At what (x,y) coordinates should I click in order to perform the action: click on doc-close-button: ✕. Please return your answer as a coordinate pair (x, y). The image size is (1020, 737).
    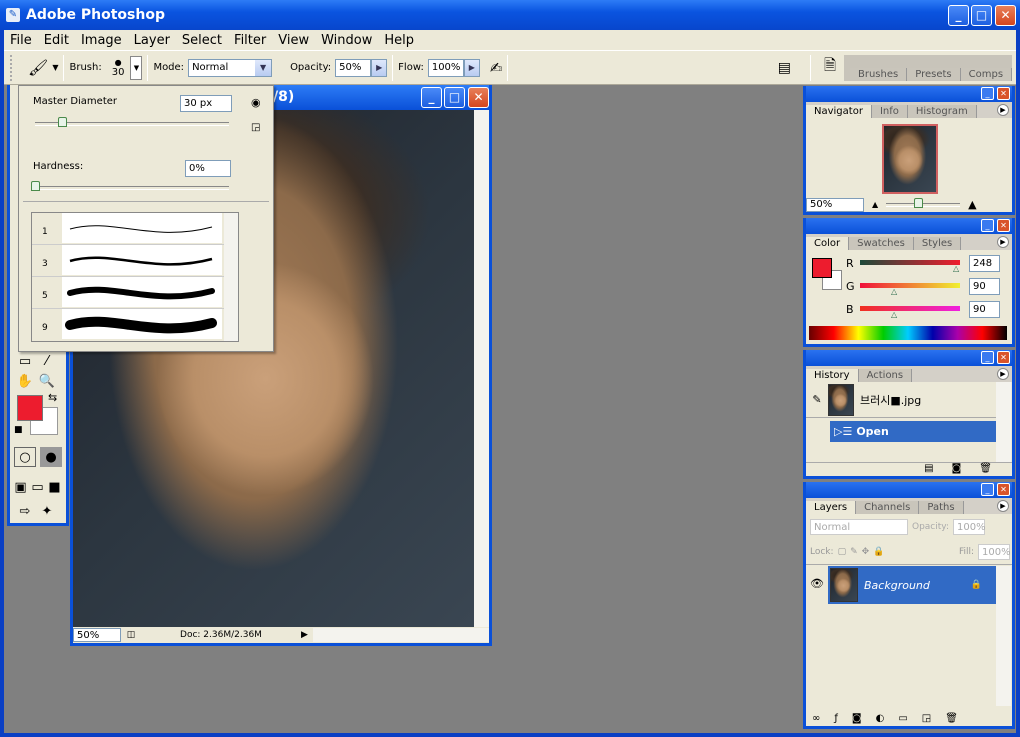
    Looking at the image, I should click on (478, 97).